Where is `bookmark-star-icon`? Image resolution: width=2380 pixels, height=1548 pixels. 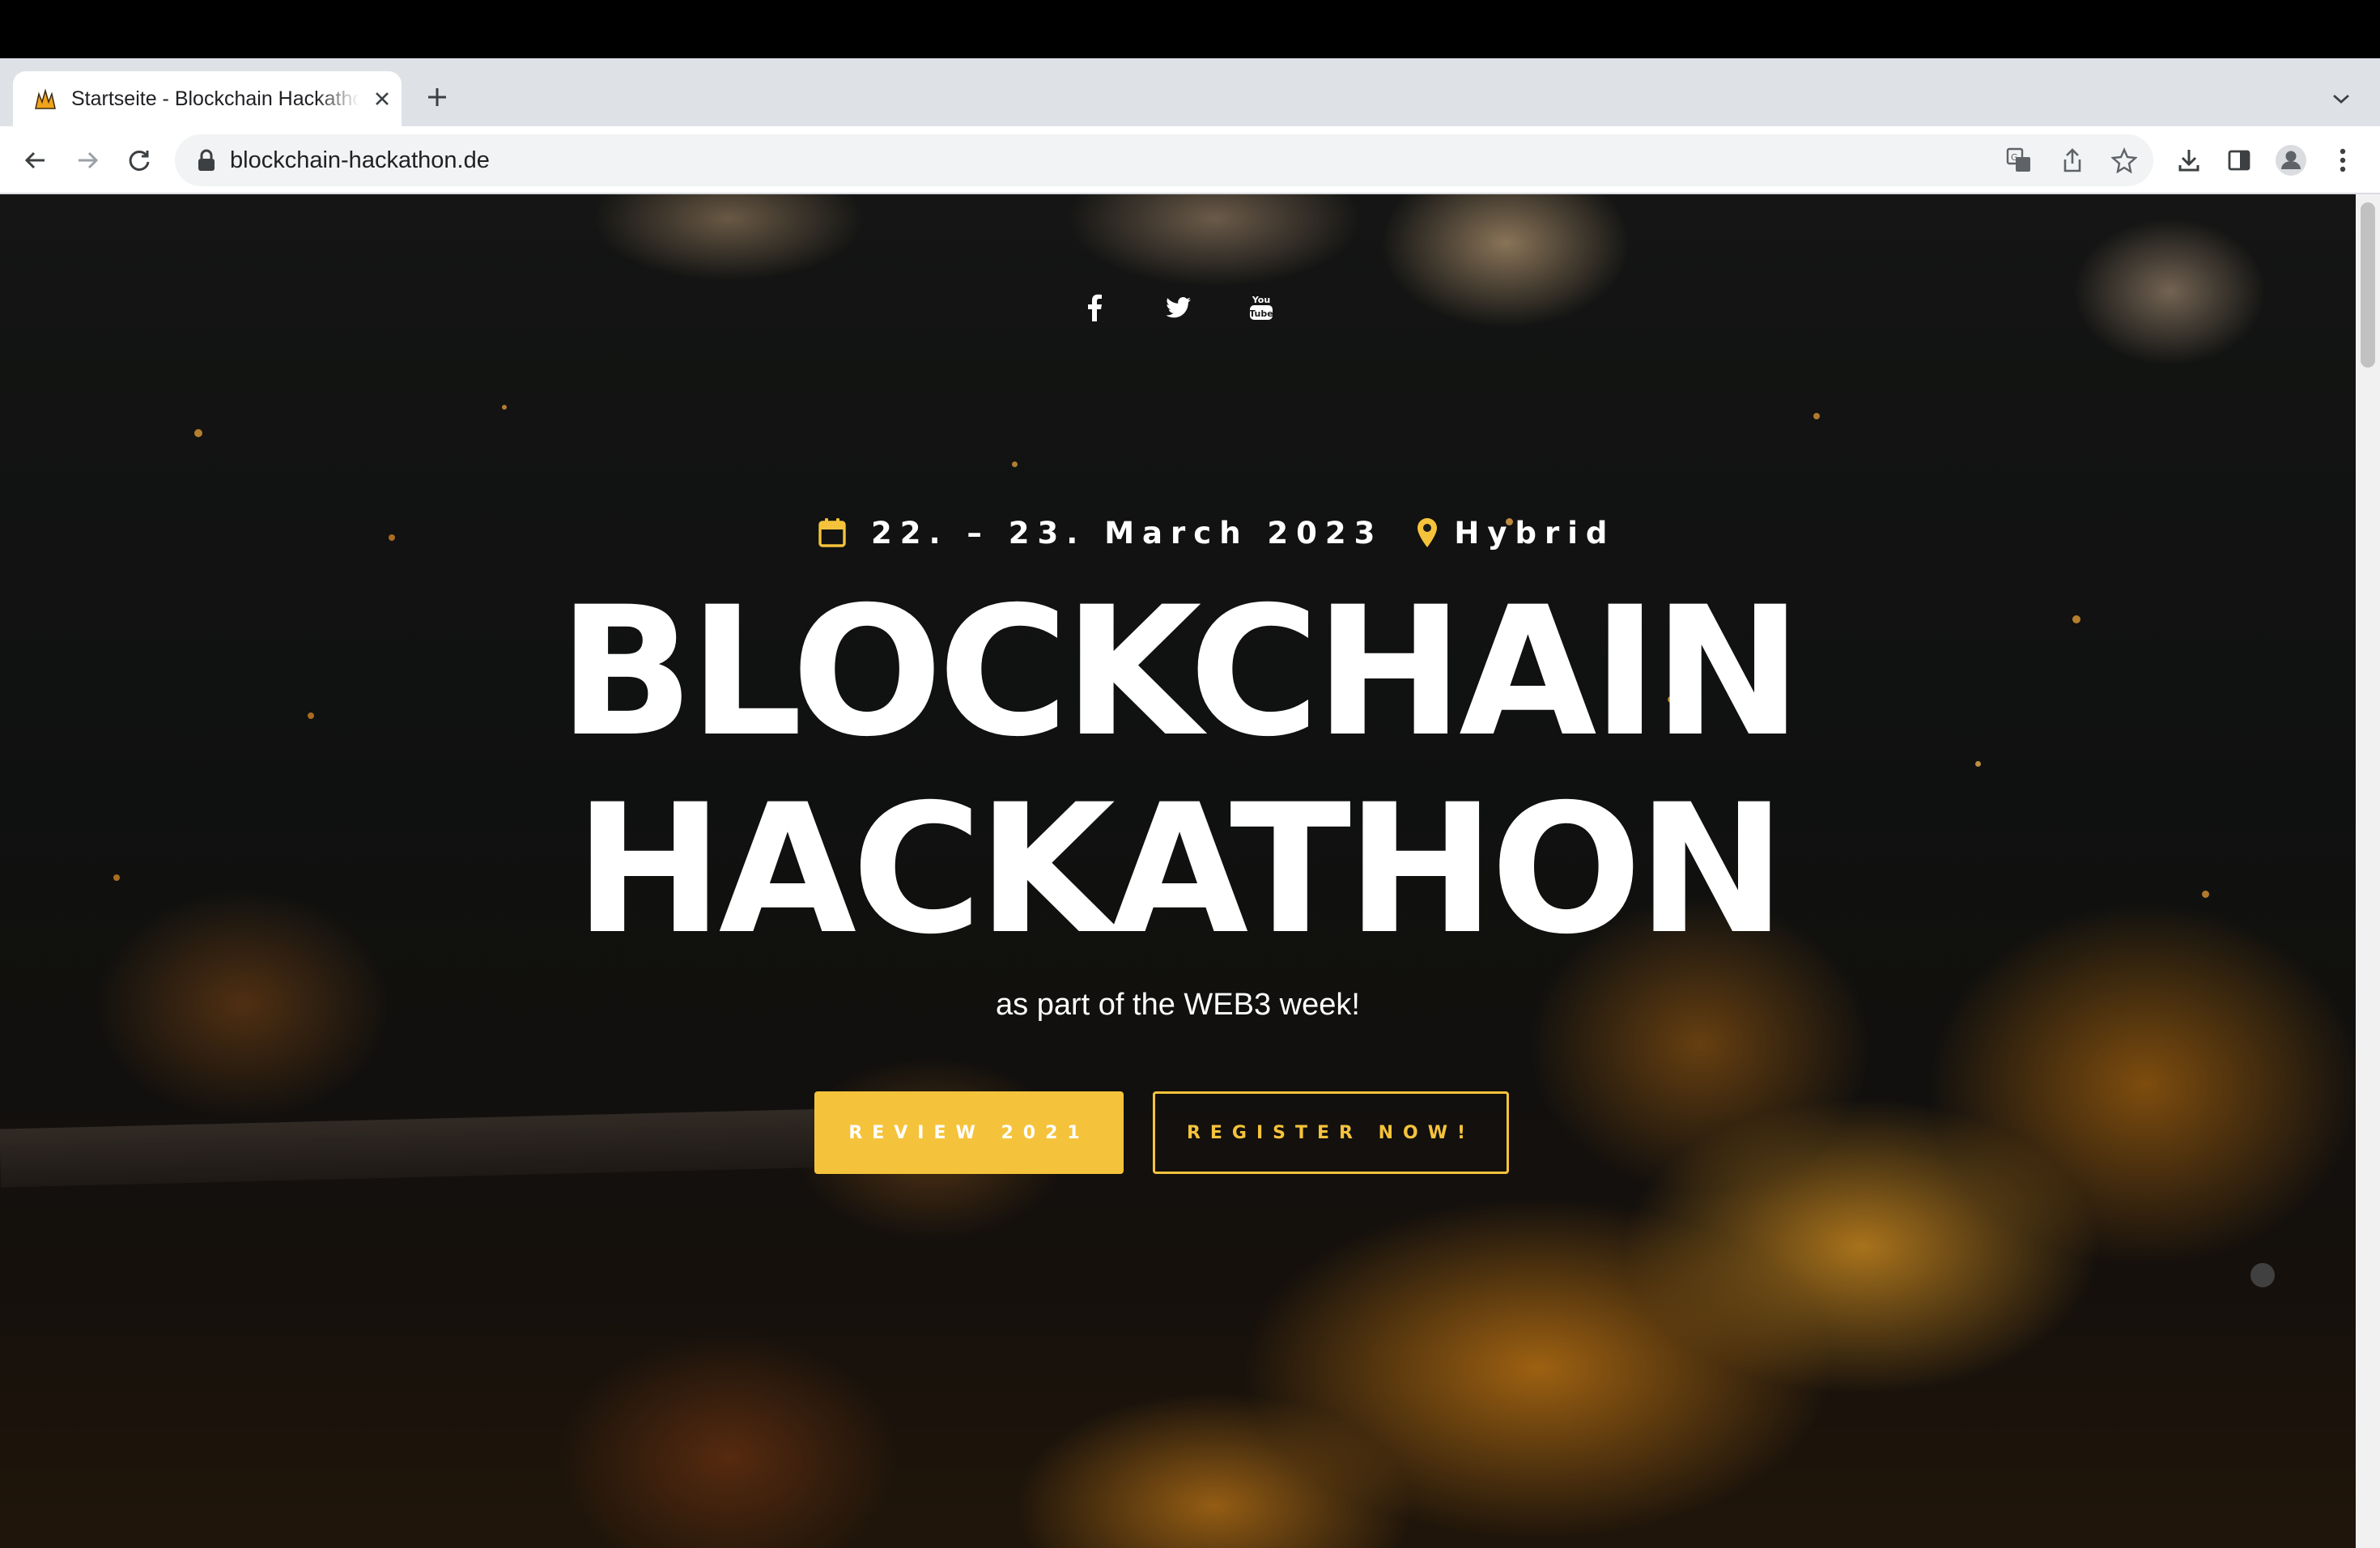
bookmark-star-icon is located at coordinates (2124, 160).